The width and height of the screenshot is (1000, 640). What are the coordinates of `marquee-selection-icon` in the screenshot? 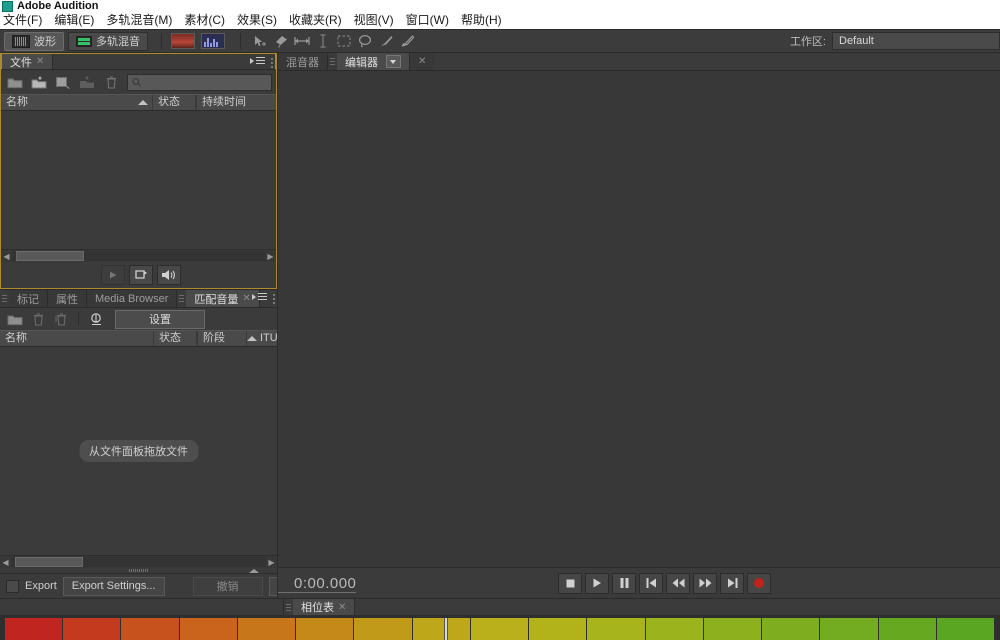 It's located at (344, 41).